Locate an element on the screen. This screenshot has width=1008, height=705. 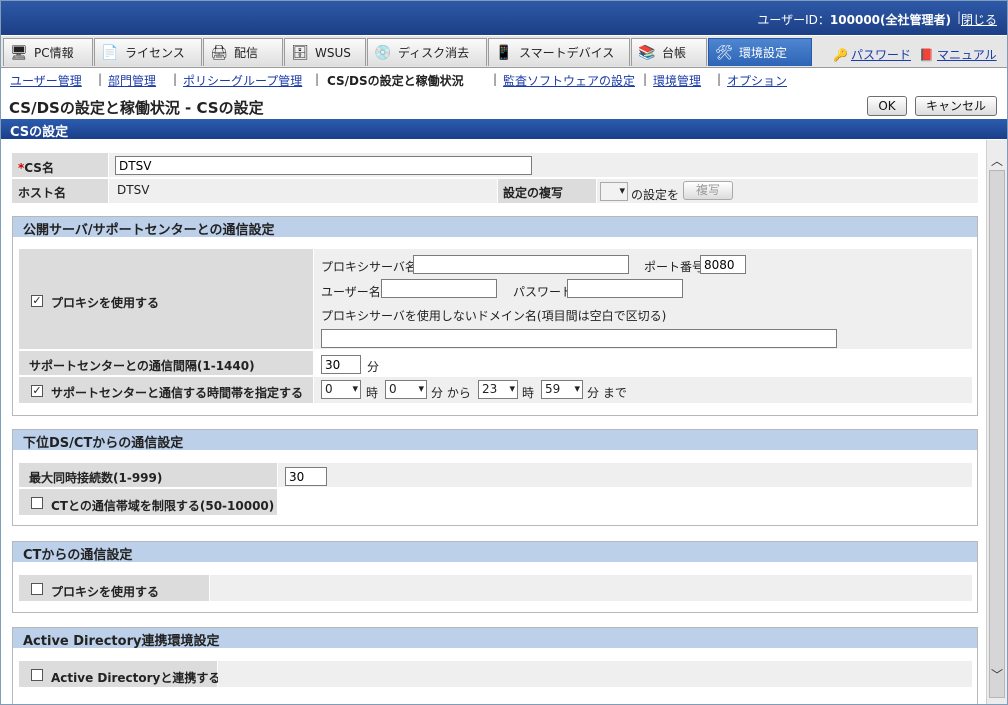
use-proxy-checkbox: ✓ is located at coordinates (37, 301).